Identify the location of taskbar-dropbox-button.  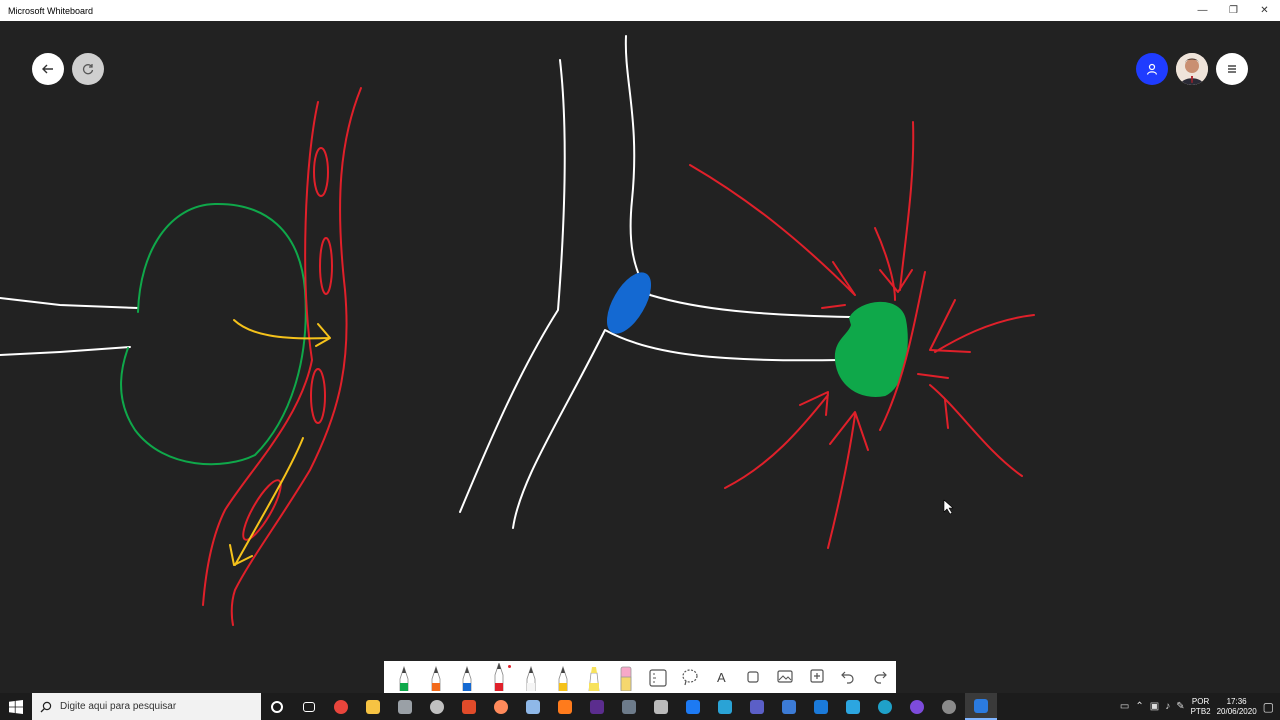
(693, 706).